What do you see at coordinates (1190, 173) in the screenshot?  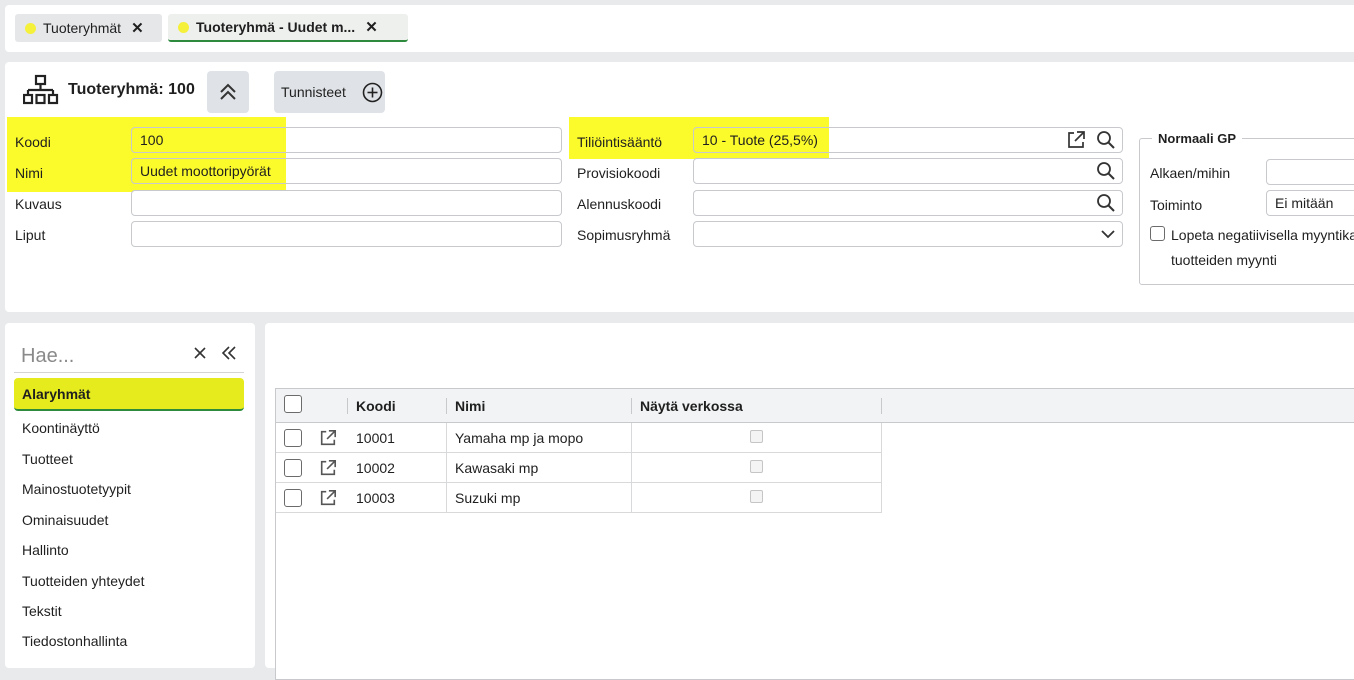 I see `alkaen-label: Alkaen/mihin` at bounding box center [1190, 173].